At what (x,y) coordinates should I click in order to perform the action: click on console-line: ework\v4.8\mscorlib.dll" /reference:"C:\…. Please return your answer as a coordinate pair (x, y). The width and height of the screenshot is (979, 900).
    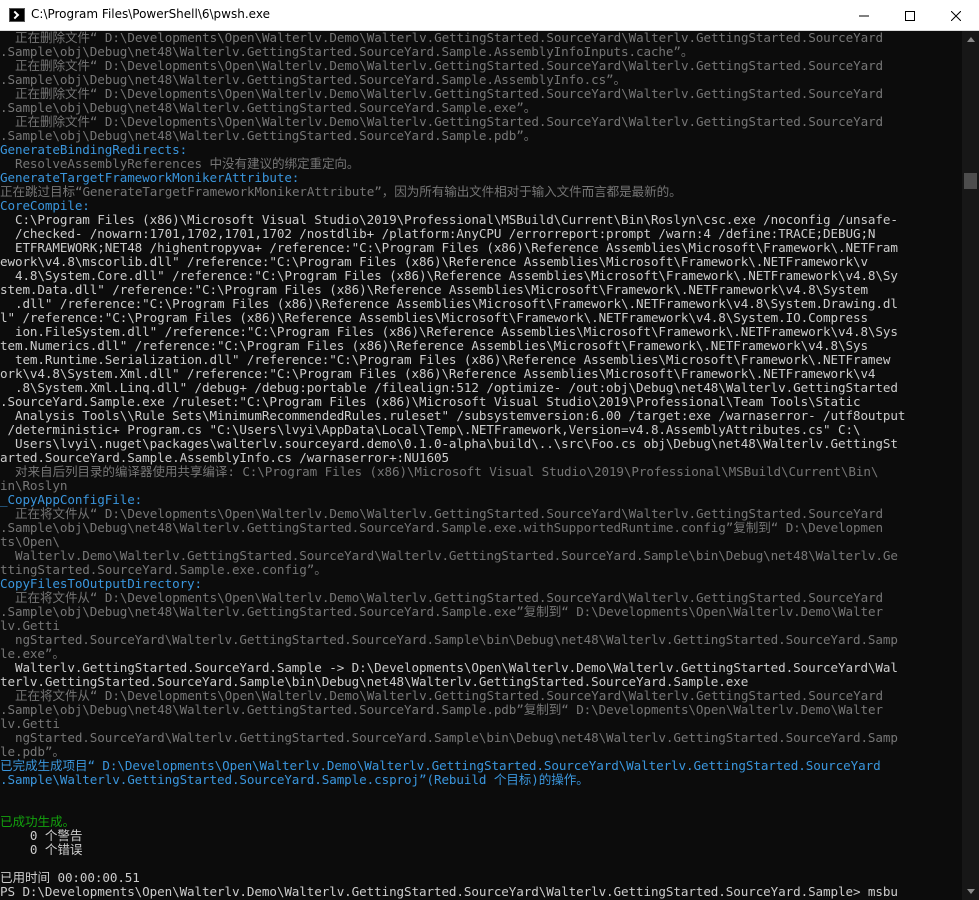
    Looking at the image, I should click on (434, 261).